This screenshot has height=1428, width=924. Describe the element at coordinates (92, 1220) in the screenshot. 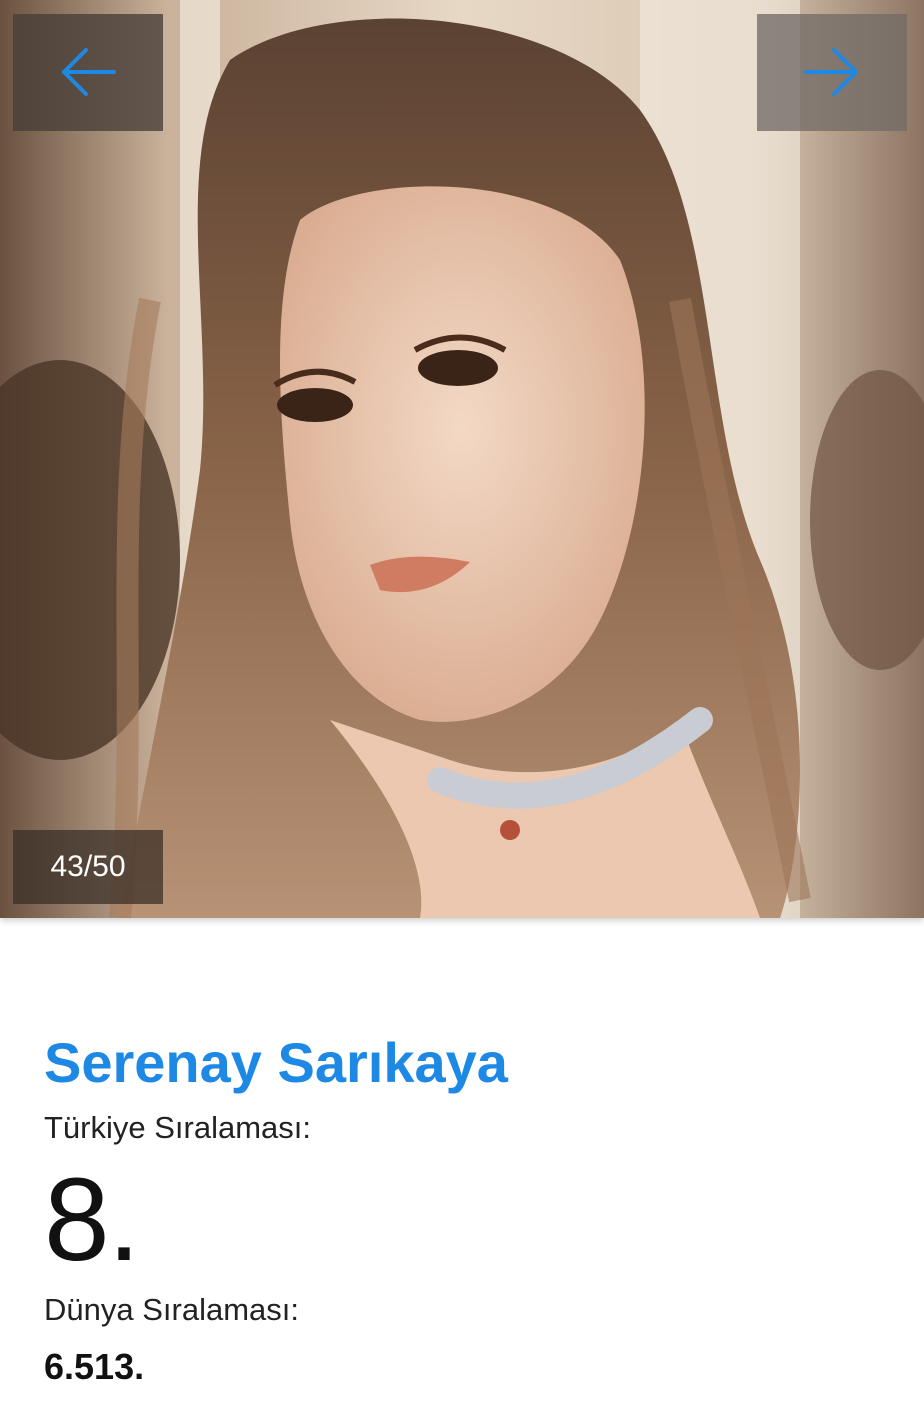

I see `turkey-rank-value: 8.` at that location.